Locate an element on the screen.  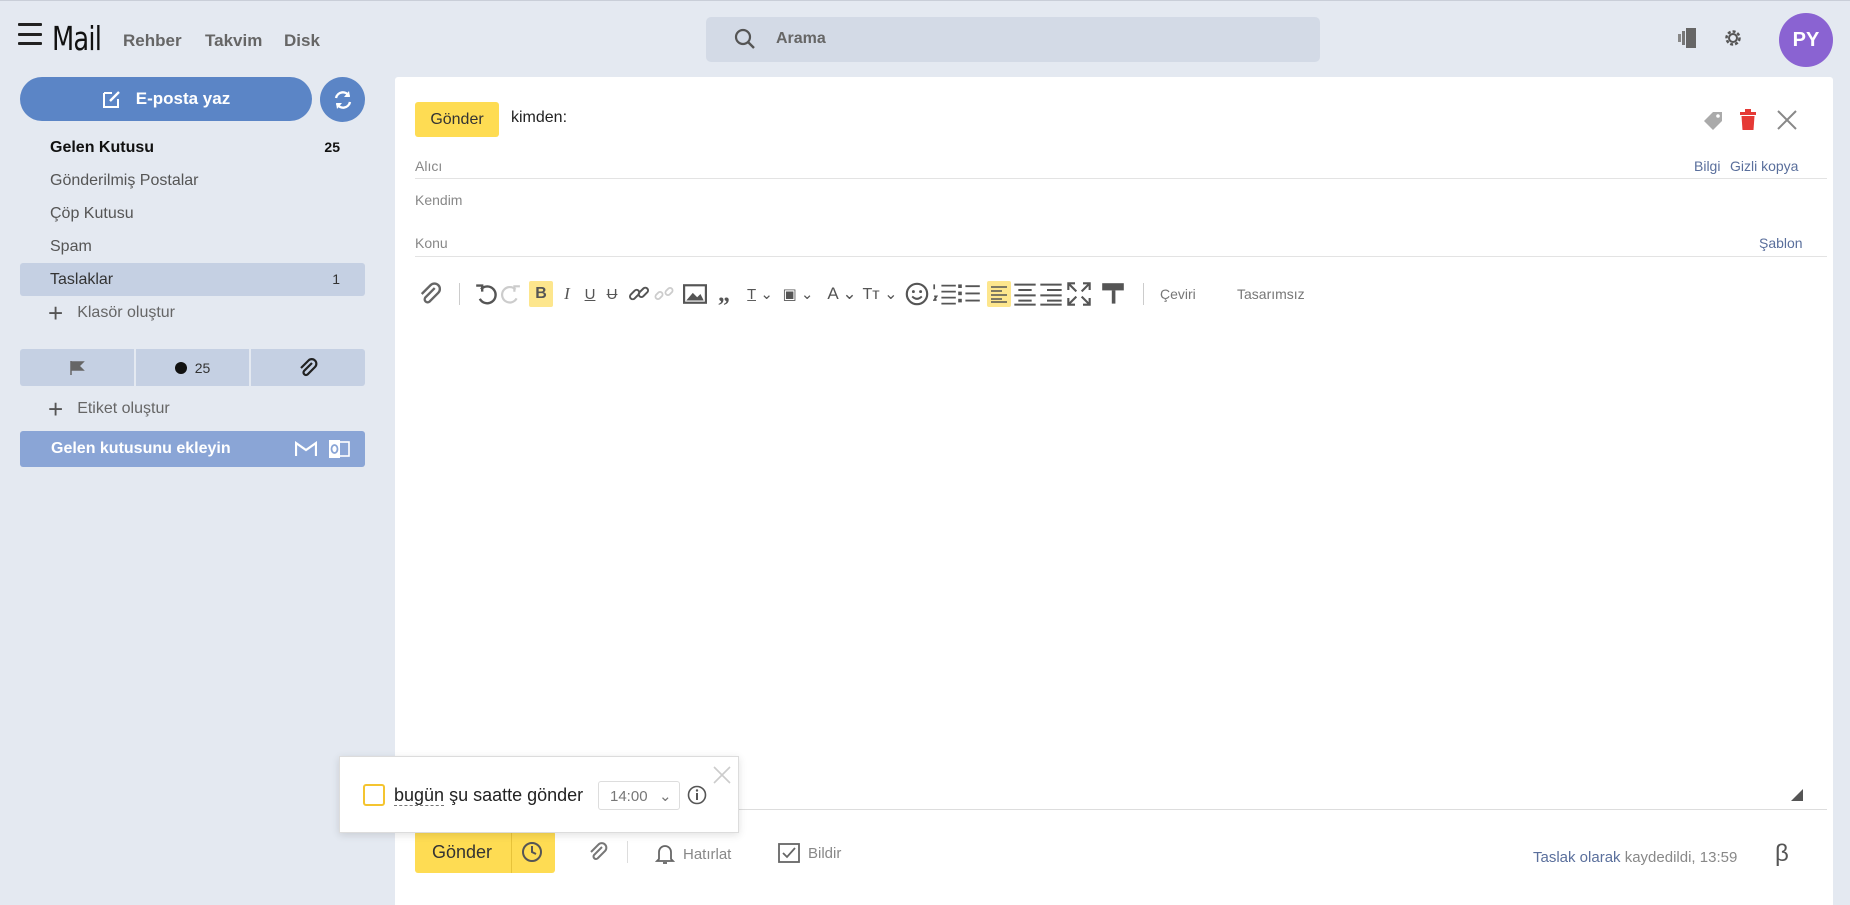
folder-name: Taslaklar is located at coordinates (82, 279).